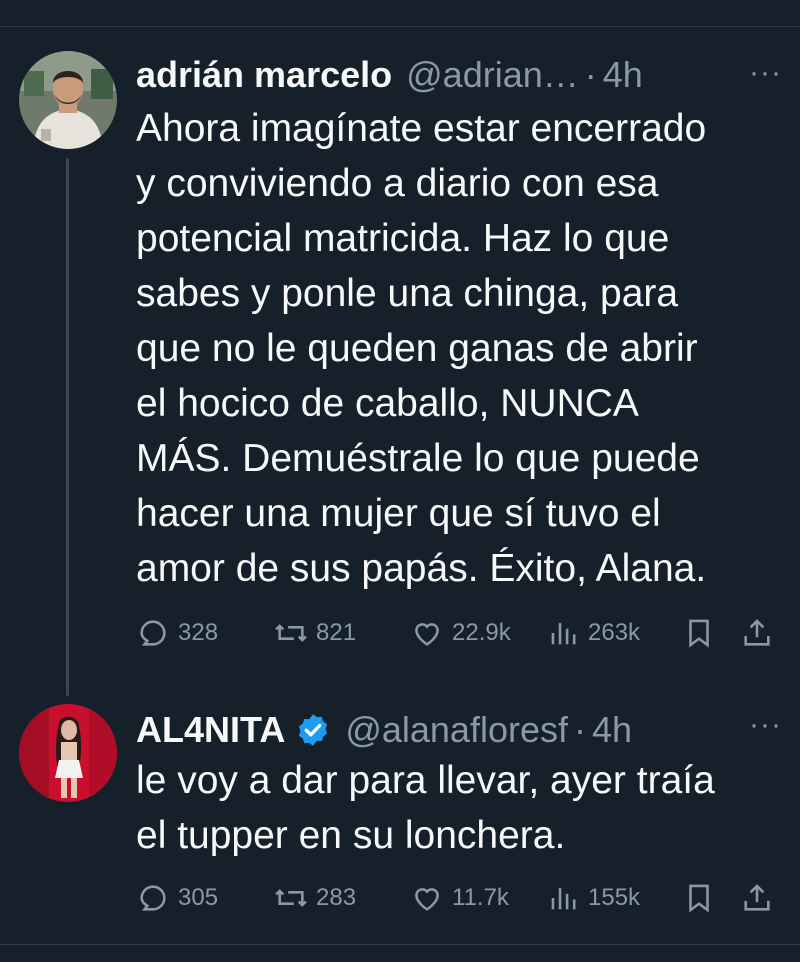  I want to click on retweet-button: 283, so click(315, 898).